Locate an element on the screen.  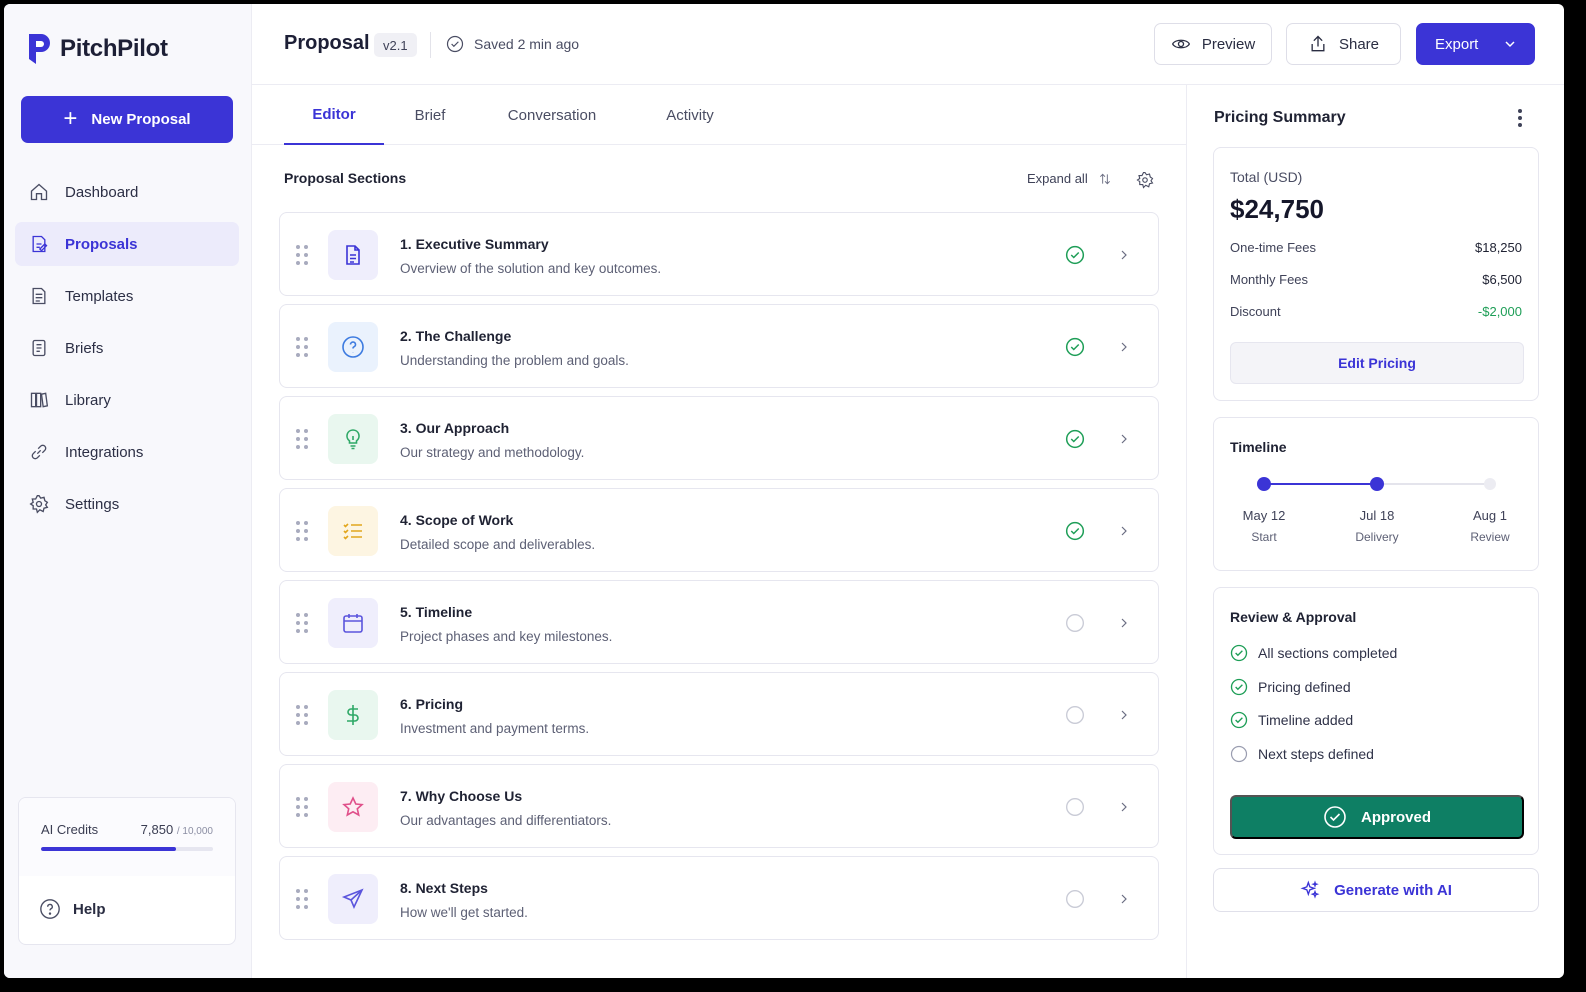
lightbulb-icon is located at coordinates (353, 439).